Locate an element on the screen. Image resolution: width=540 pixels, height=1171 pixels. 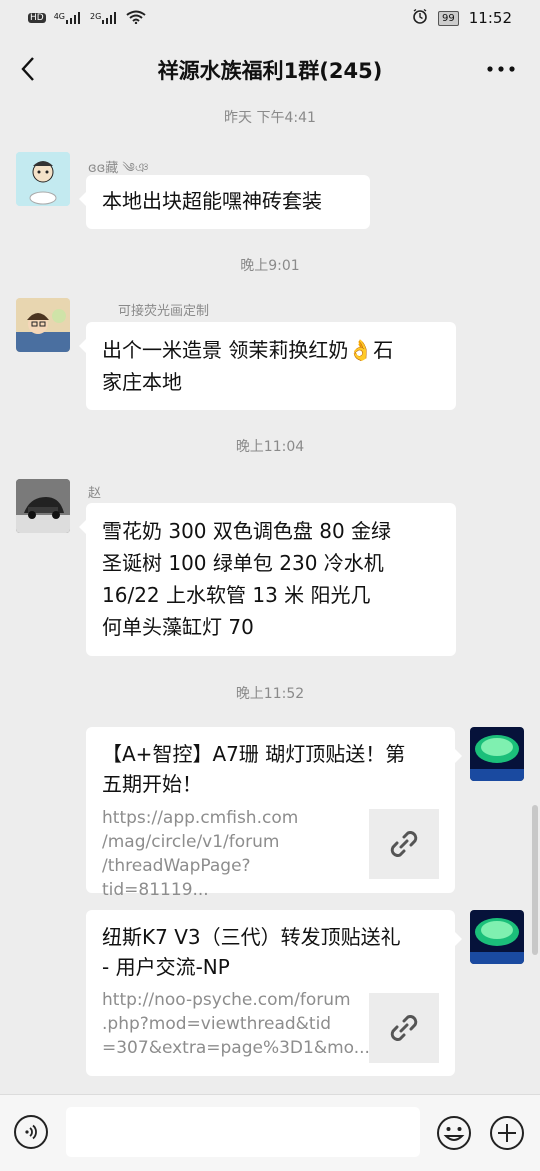
timestamp: 晚上11:52 is located at coordinates (270, 694).